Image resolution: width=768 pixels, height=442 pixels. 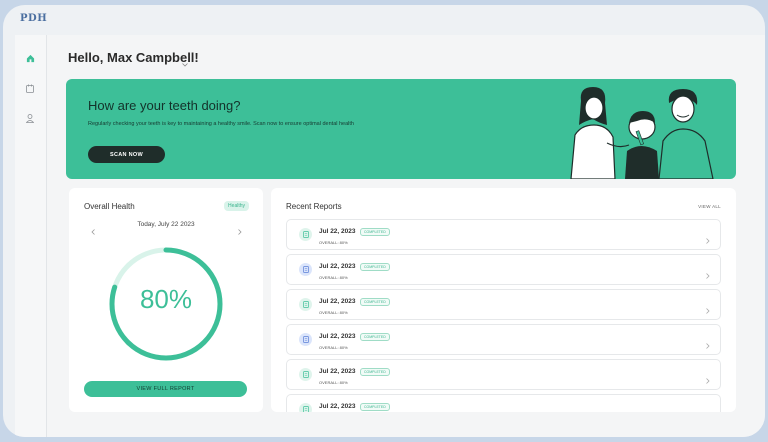 What do you see at coordinates (185, 63) in the screenshot?
I see `chevron-down-icon` at bounding box center [185, 63].